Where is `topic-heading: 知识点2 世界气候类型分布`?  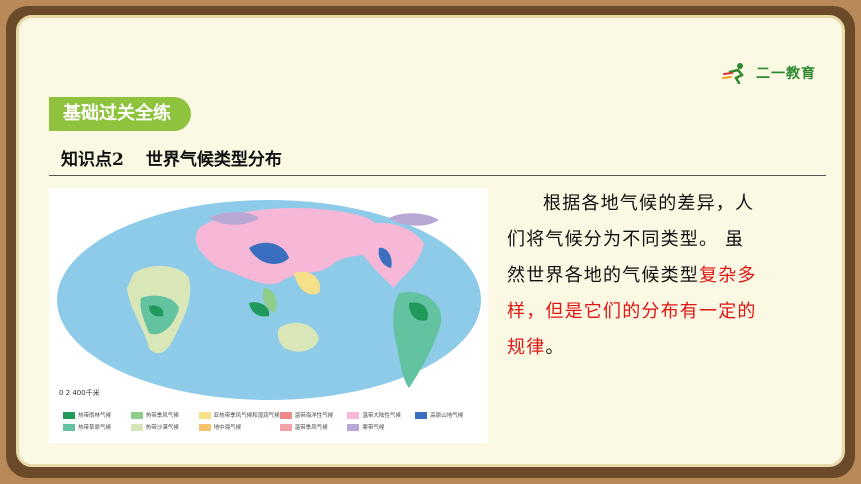
topic-heading: 知识点2 世界气候类型分布 is located at coordinates (171, 157).